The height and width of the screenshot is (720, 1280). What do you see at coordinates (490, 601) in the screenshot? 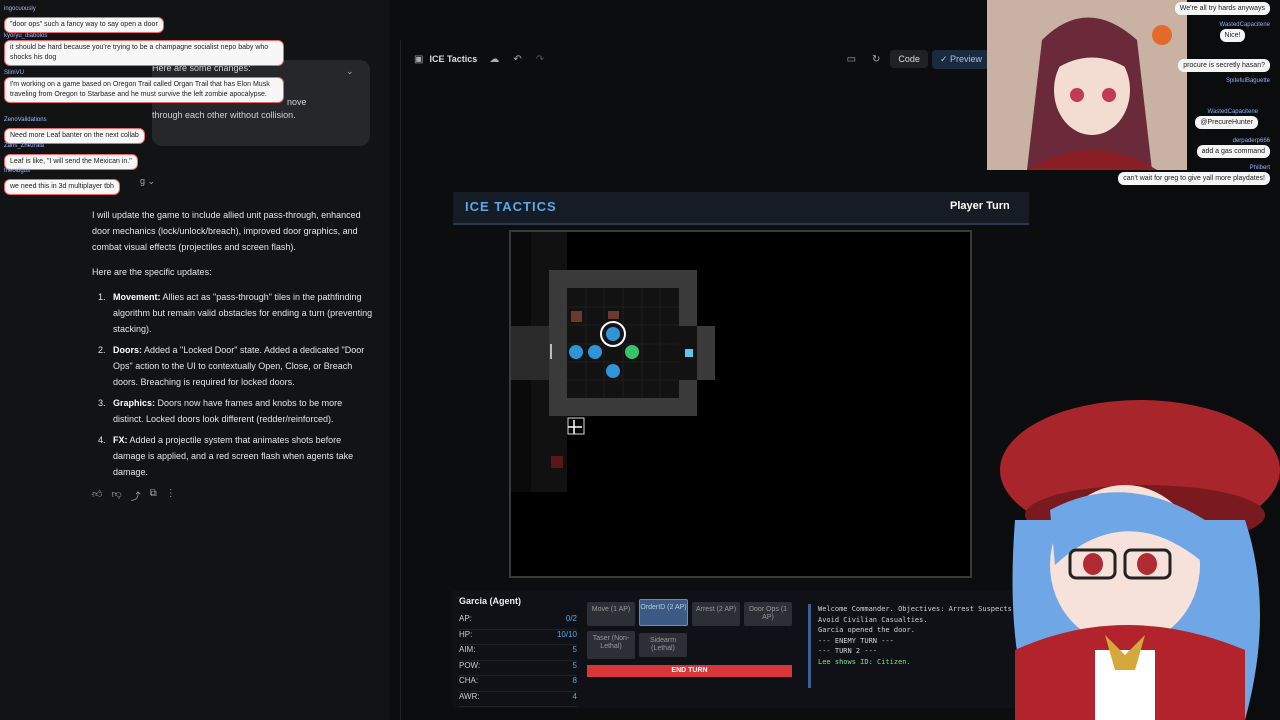
I see `unit-name: Garcia (Agent)` at bounding box center [490, 601].